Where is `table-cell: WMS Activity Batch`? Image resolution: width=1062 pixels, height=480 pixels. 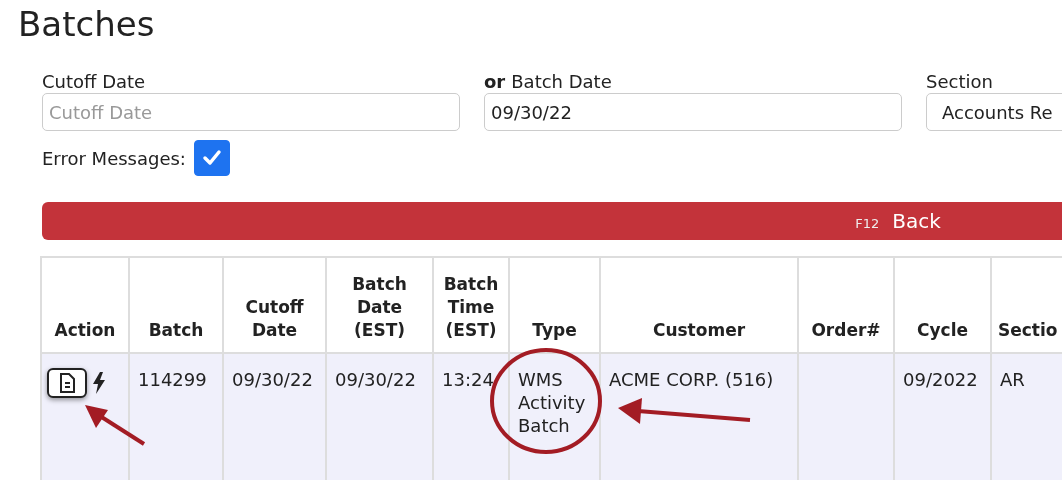
table-cell: WMS Activity Batch is located at coordinates (554, 416).